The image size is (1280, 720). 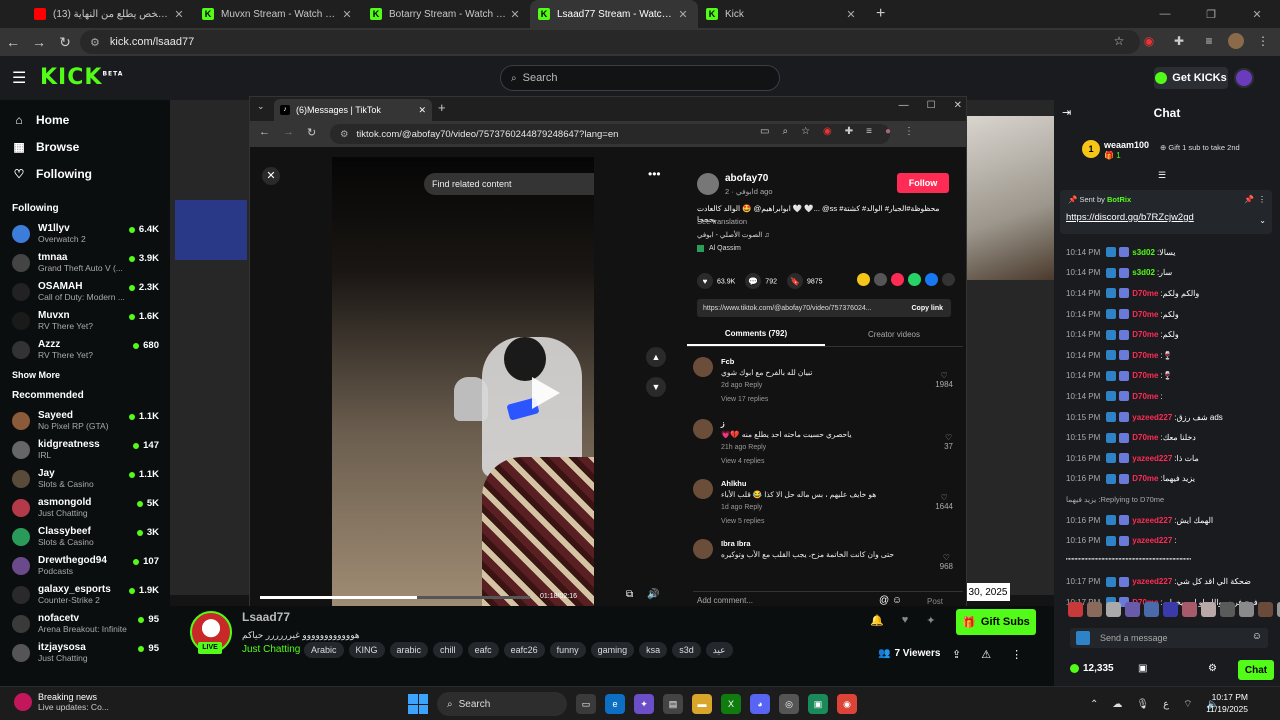 What do you see at coordinates (877, 620) in the screenshot?
I see `notification-icon: 🔔` at bounding box center [877, 620].